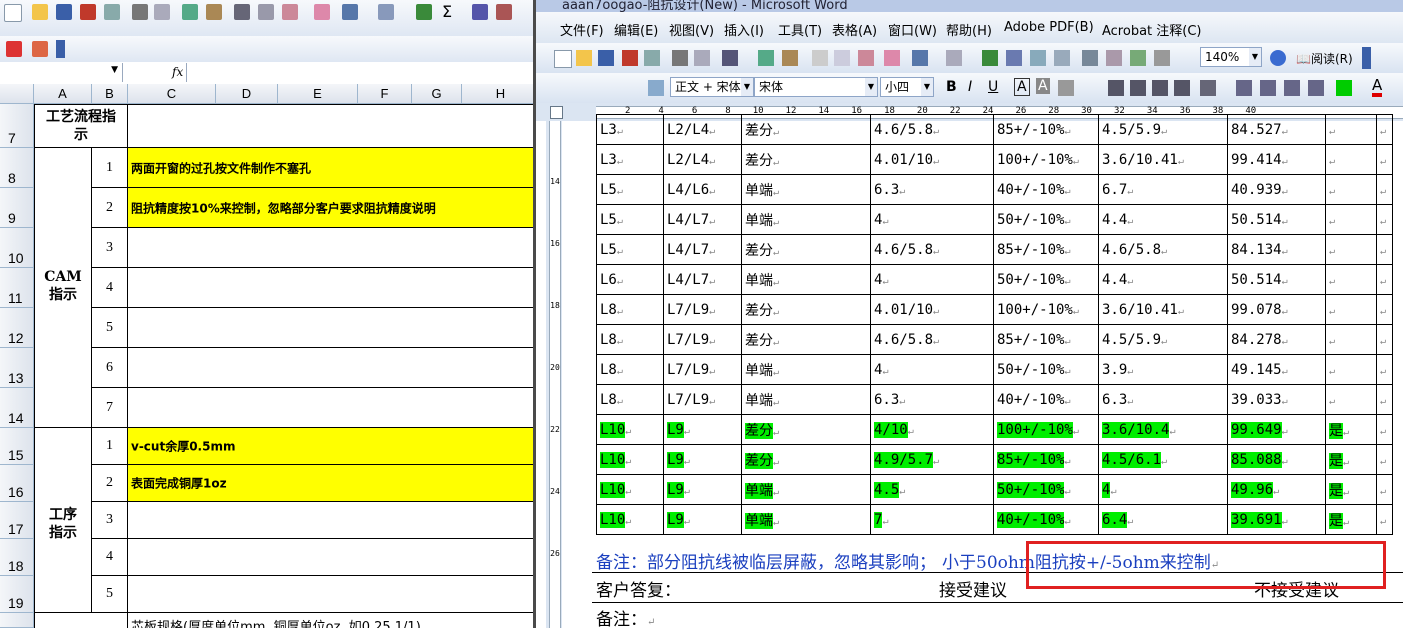  I want to click on menu-table: 表格(A), so click(854, 29).